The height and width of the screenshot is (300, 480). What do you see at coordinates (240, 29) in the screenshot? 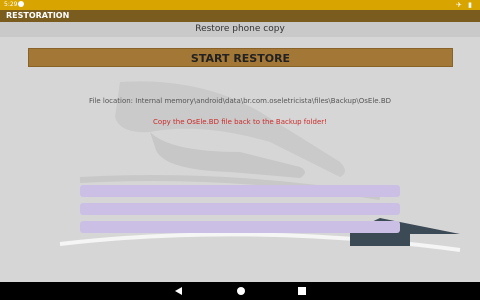
I see `page-subtitle: Restore phone copy` at bounding box center [240, 29].